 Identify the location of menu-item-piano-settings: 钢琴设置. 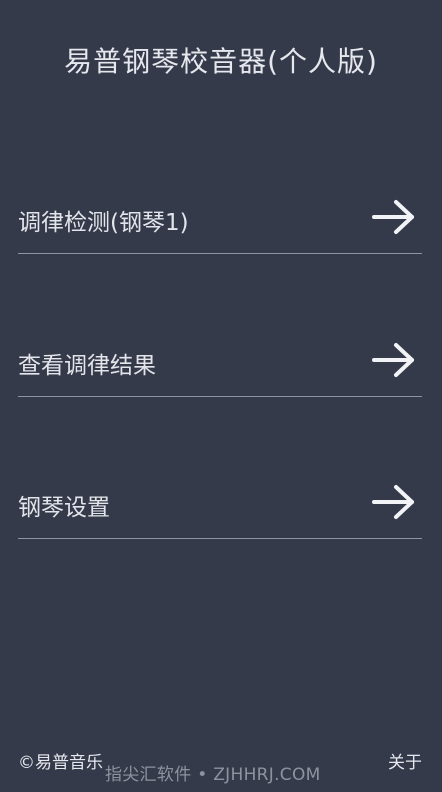
(220, 508).